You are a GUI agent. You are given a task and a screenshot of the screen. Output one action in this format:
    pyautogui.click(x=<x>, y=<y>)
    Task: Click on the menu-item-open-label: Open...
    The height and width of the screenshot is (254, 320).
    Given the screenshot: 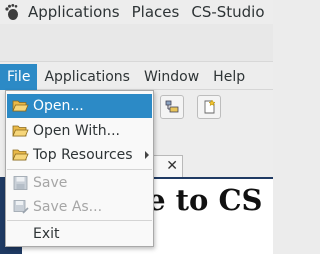 What is the action you would take?
    pyautogui.click(x=58, y=106)
    